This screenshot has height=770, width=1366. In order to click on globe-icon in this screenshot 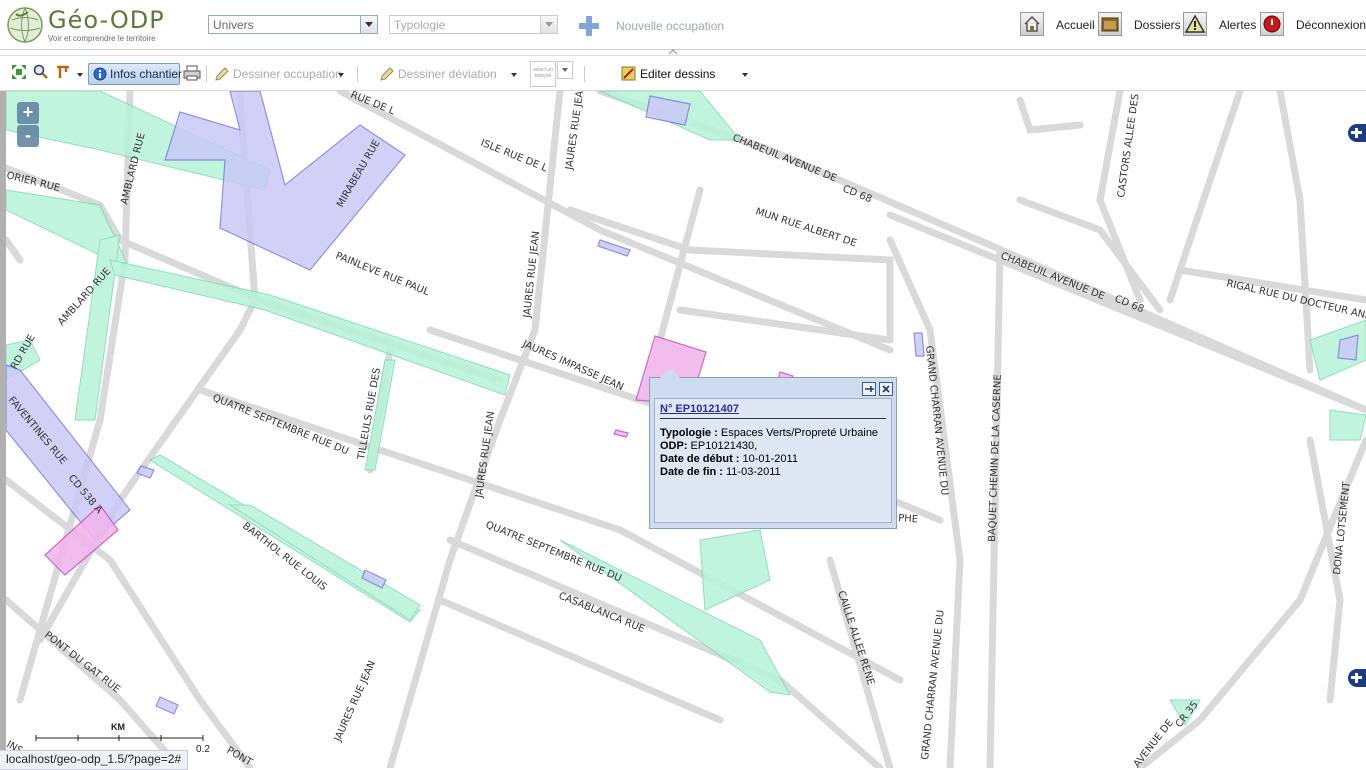, I will do `click(25, 25)`.